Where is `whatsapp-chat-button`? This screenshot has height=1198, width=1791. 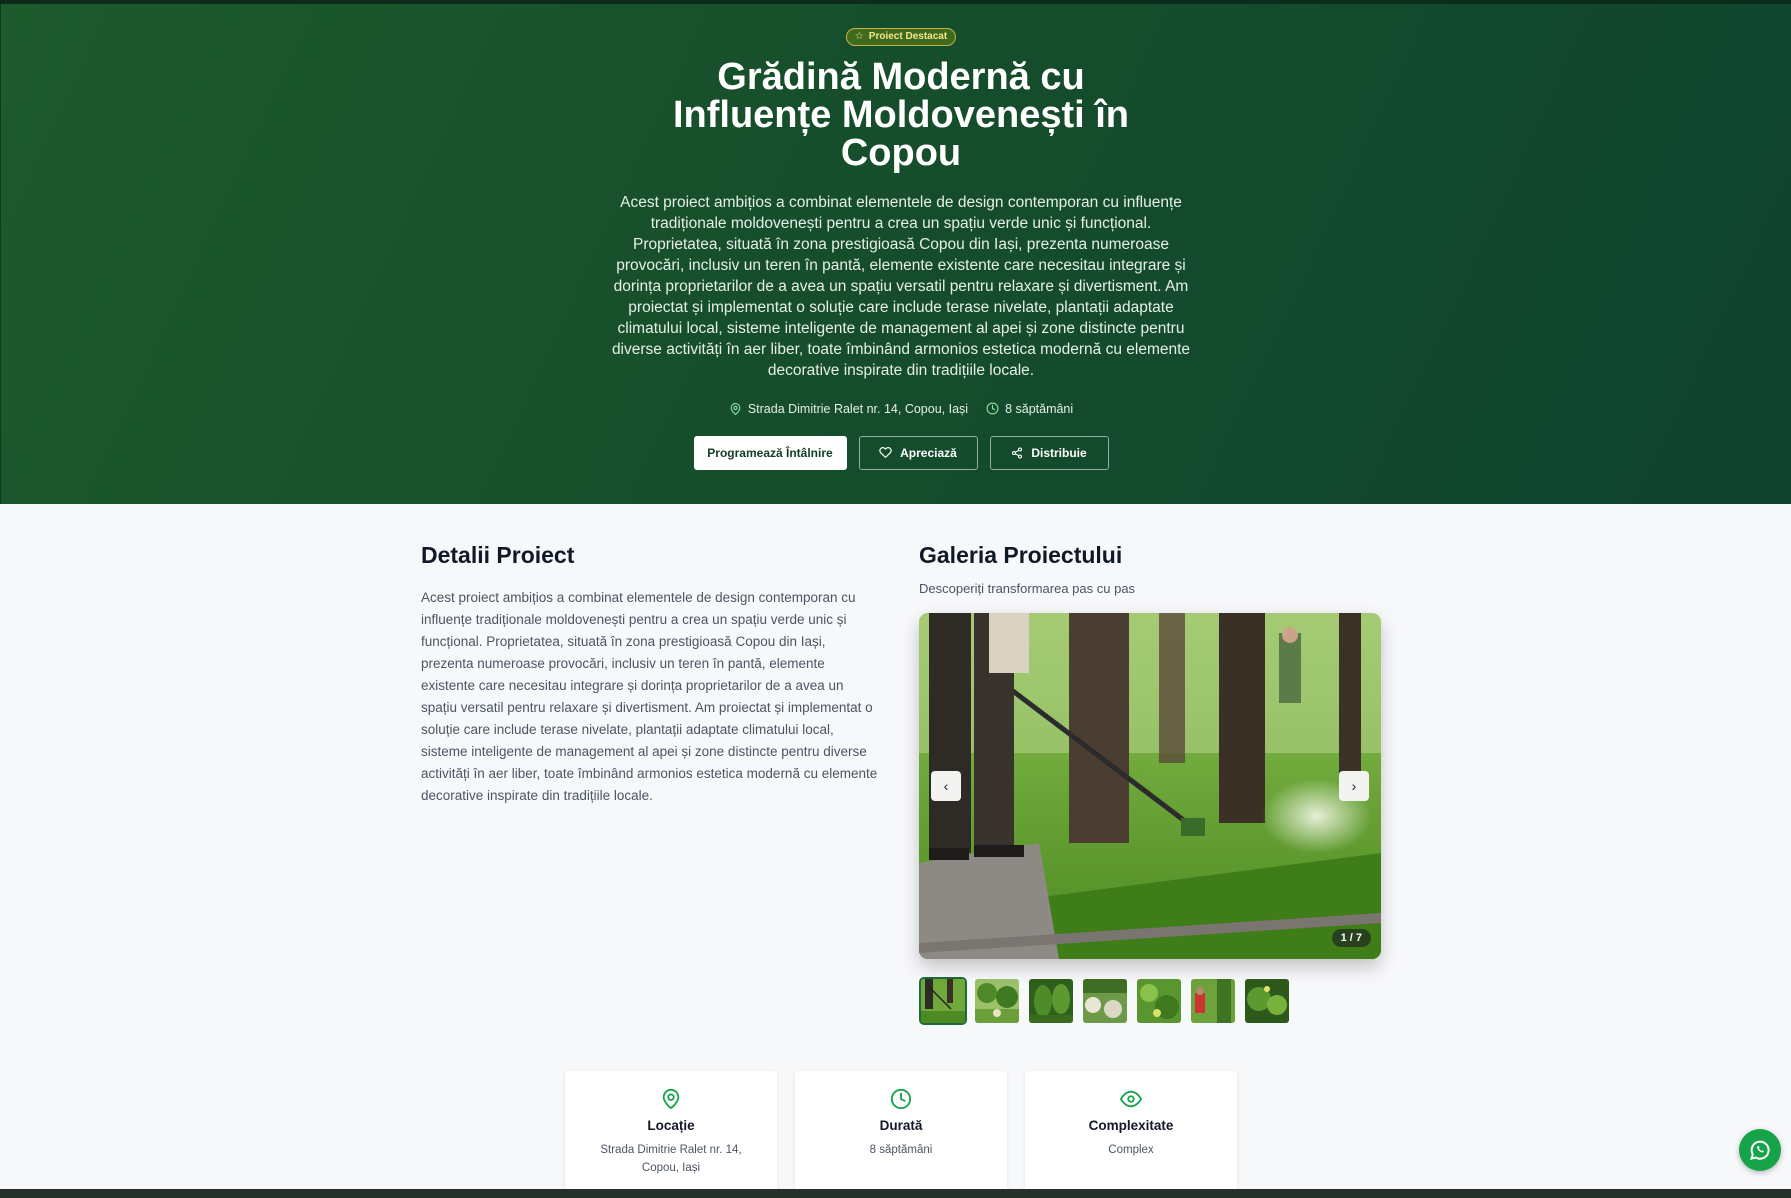 whatsapp-chat-button is located at coordinates (1760, 1150).